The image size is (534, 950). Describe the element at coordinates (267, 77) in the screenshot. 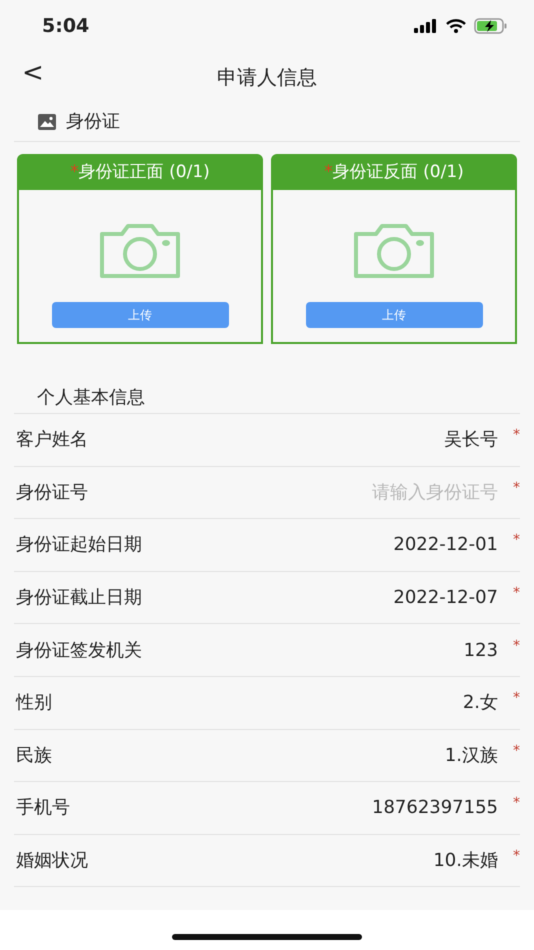

I see `page-title: 申请人信息` at that location.